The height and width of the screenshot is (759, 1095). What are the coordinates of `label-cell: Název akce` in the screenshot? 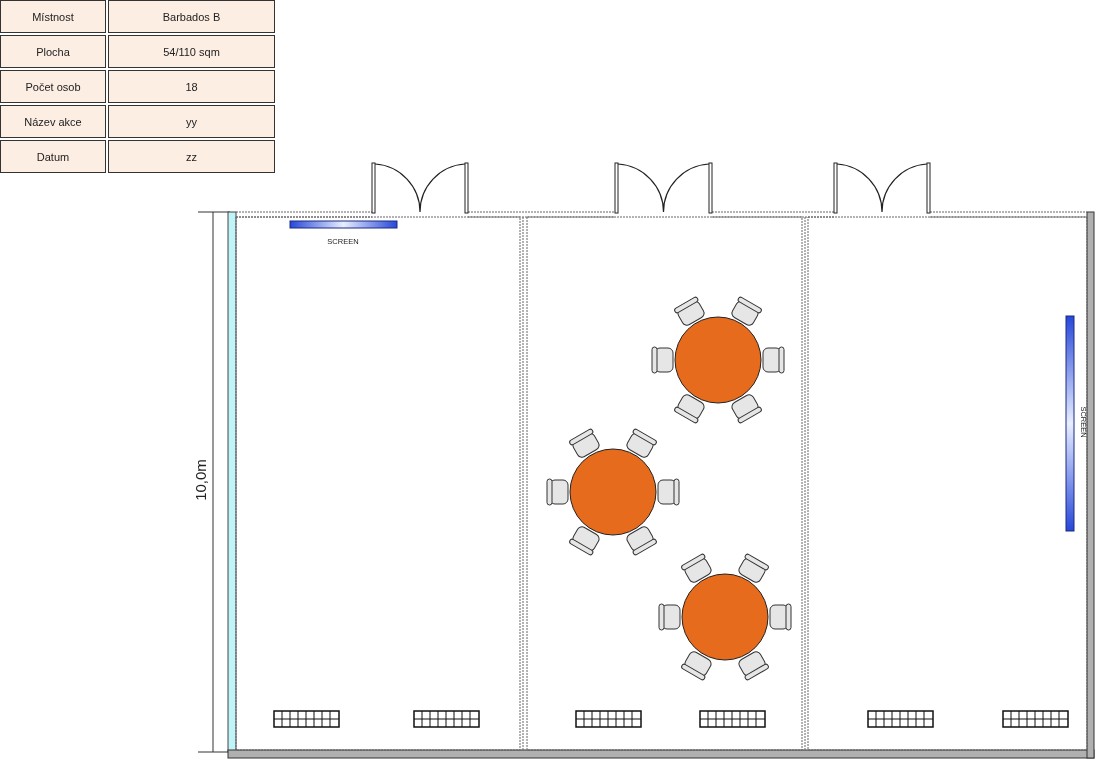 It's located at (53, 121).